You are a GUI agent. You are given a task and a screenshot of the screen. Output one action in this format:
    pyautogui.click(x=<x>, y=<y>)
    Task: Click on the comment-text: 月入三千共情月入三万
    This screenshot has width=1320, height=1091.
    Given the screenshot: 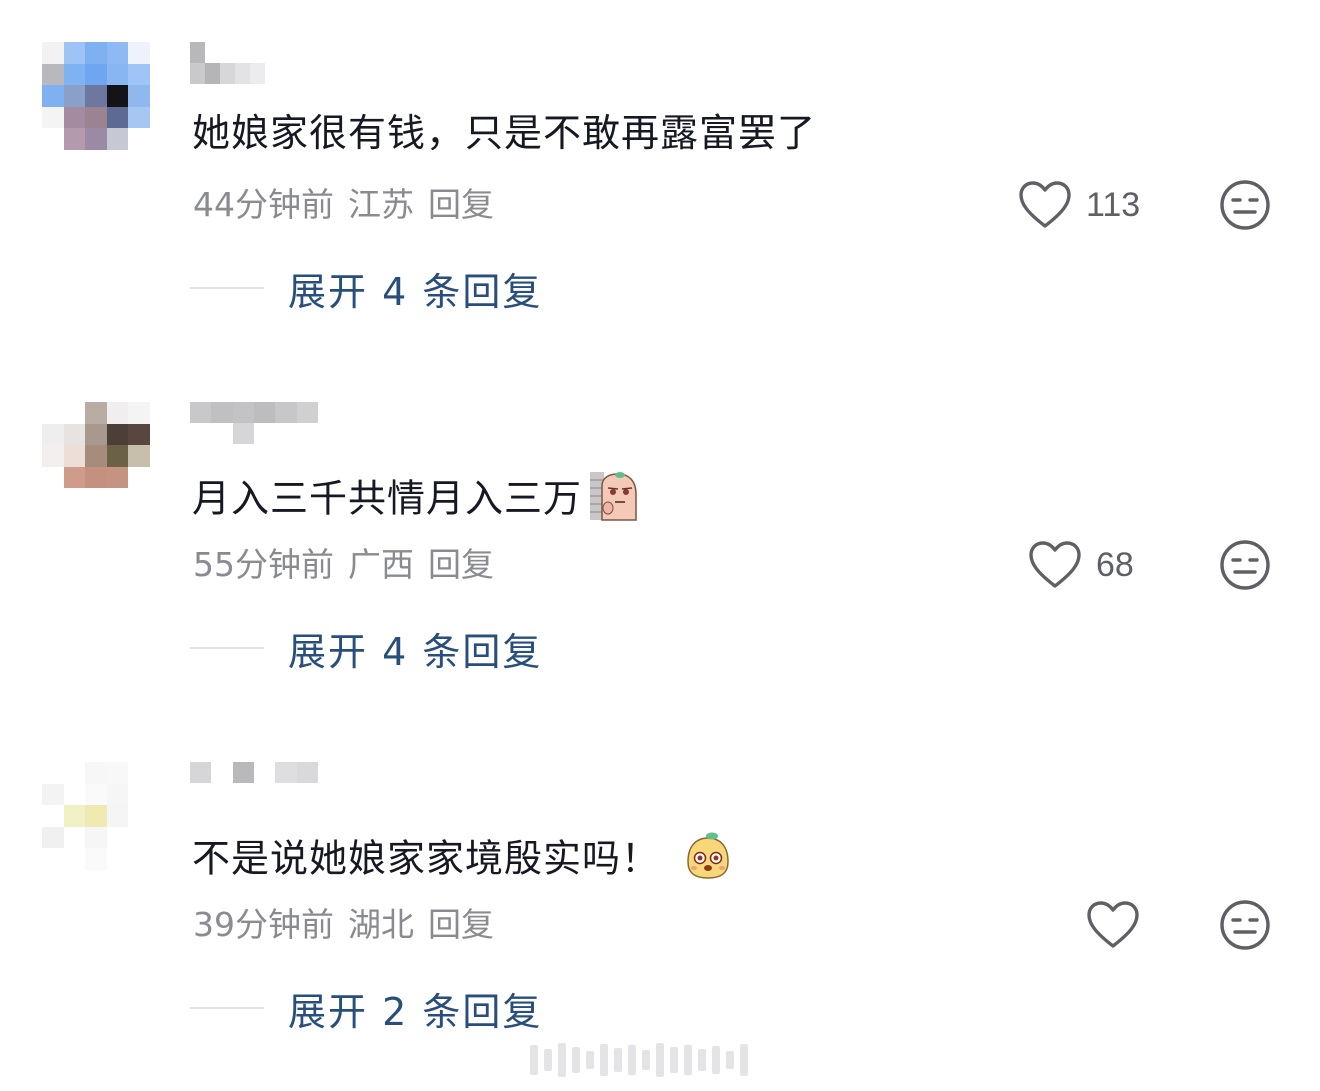 What is the action you would take?
    pyautogui.click(x=387, y=498)
    